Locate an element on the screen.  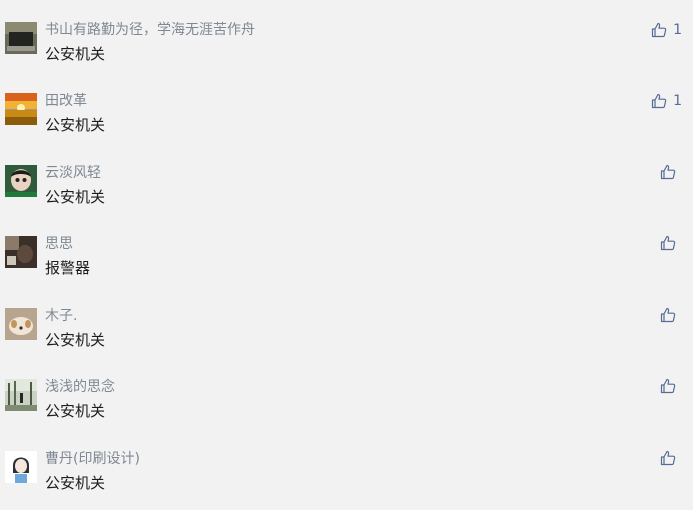
commenter-name: 田改革 is located at coordinates (66, 101).